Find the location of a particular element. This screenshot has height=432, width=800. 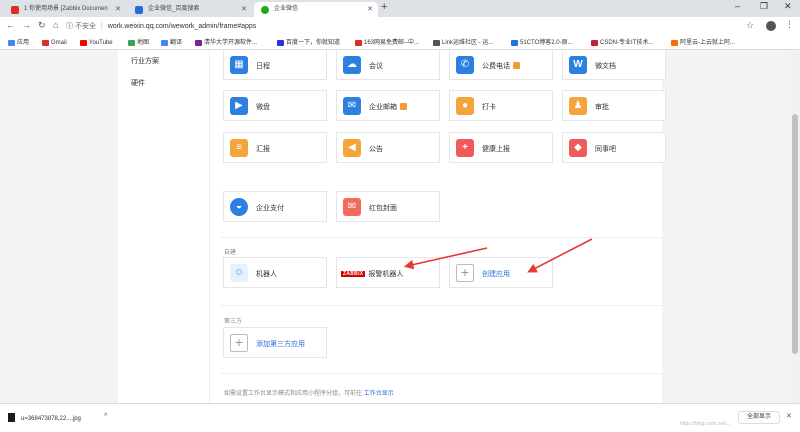

create-app-button: + 创建应用 is located at coordinates (501, 272).